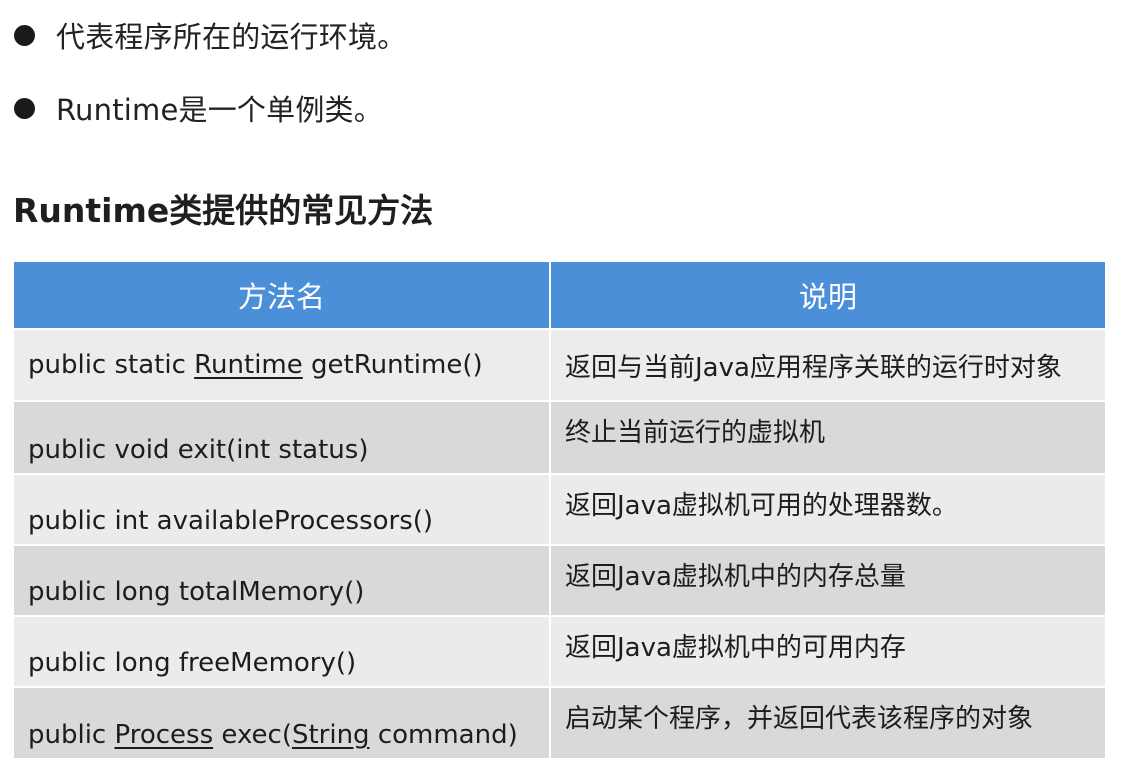  What do you see at coordinates (828, 509) in the screenshot?
I see `method-description: 返回Java虚拟机可用的处理器数。` at bounding box center [828, 509].